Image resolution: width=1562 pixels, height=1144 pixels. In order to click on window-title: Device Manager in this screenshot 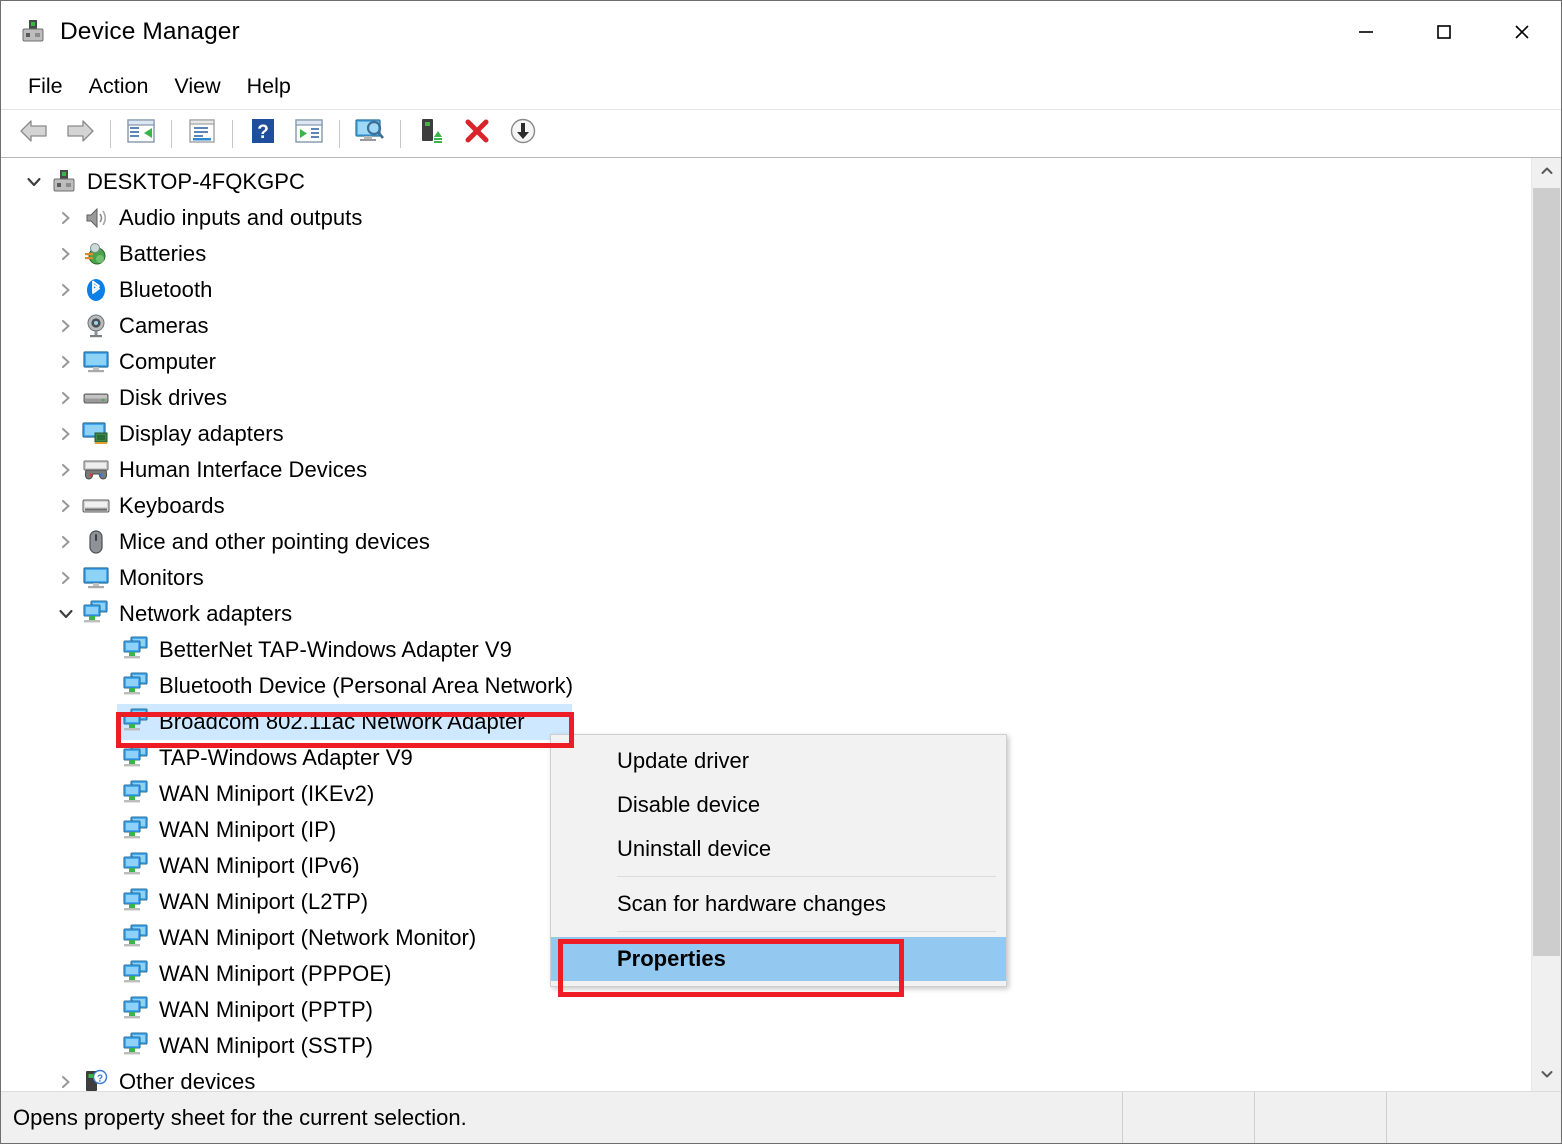, I will do `click(150, 31)`.